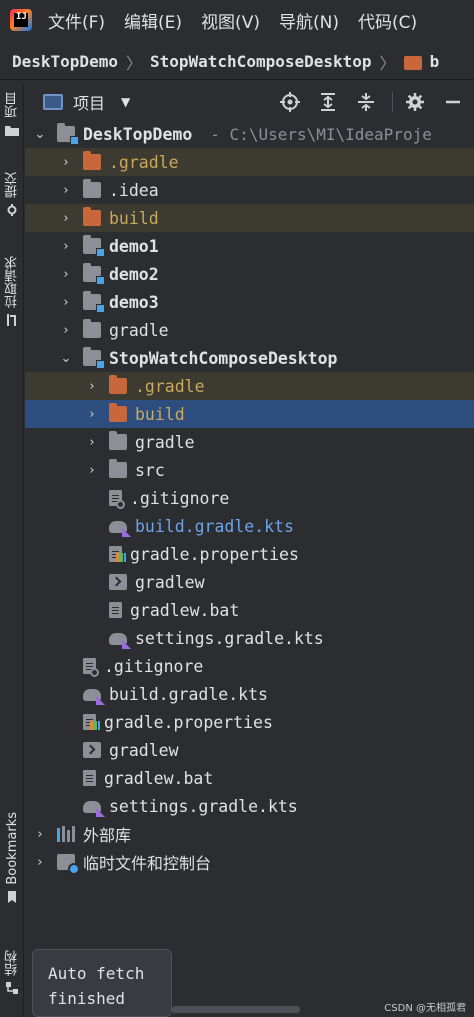 Image resolution: width=474 pixels, height=1017 pixels. What do you see at coordinates (87, 998) in the screenshot?
I see `notification-line-2: finished` at bounding box center [87, 998].